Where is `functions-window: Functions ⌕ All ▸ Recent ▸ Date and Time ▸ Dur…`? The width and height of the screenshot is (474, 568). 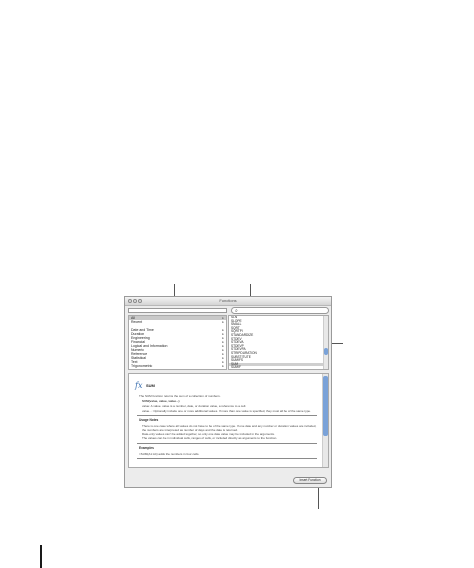 functions-window: Functions ⌕ All ▸ Recent ▸ Date and Time ▸ Dur… is located at coordinates (228, 392).